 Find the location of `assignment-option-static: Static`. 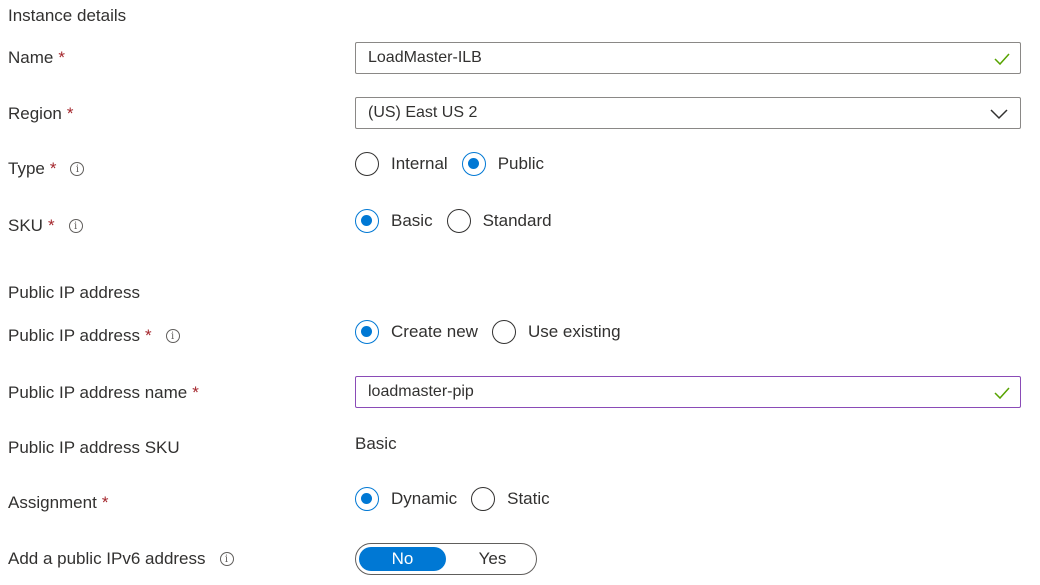

assignment-option-static: Static is located at coordinates (510, 499).